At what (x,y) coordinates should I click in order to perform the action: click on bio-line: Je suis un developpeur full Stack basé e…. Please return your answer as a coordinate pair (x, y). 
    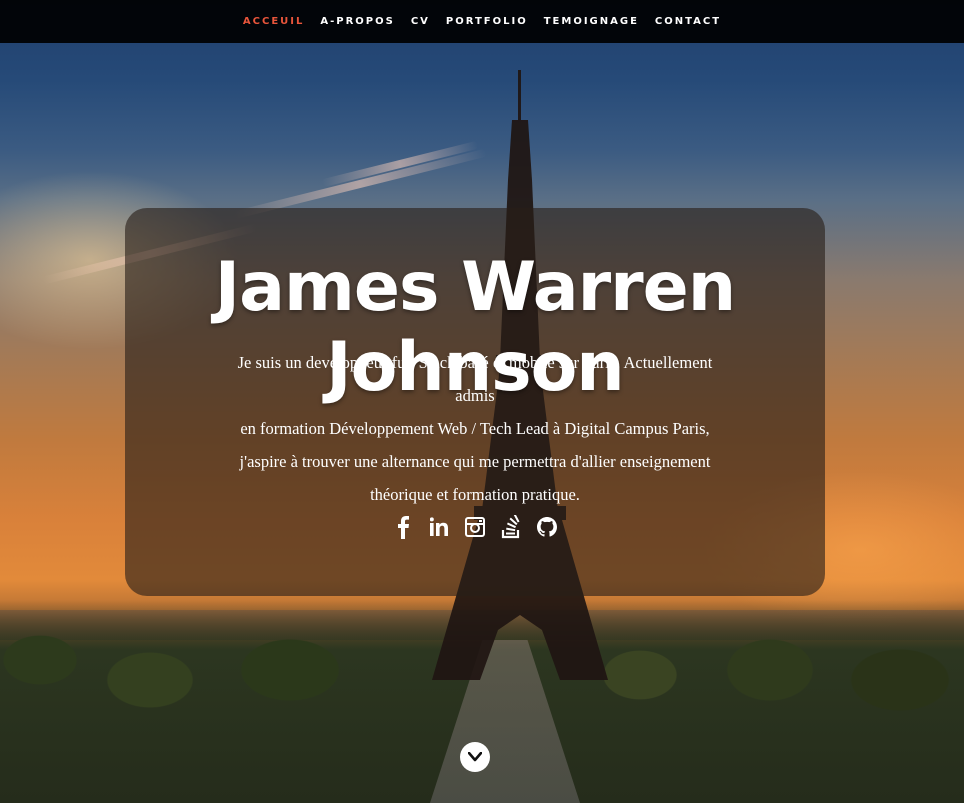
    Looking at the image, I should click on (475, 379).